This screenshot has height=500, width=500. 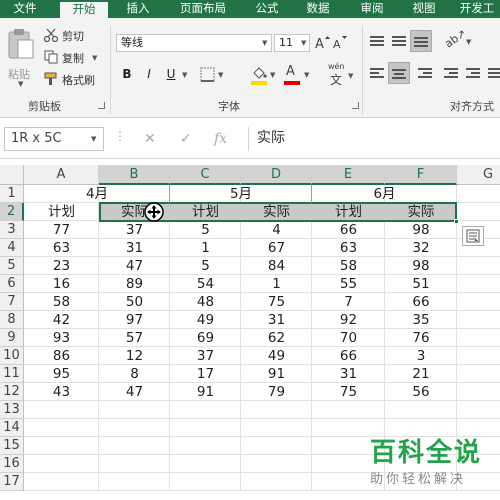 What do you see at coordinates (21, 57) in the screenshot?
I see `paste-button: 粘贴 ▼` at bounding box center [21, 57].